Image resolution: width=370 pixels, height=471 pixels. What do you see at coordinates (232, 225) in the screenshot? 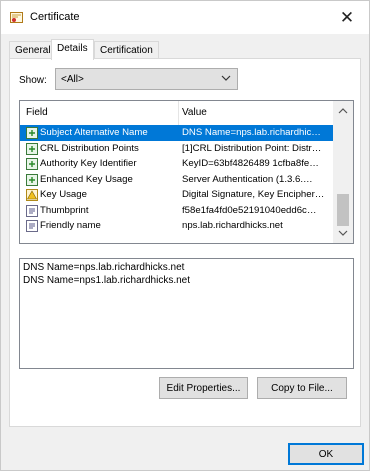
I see `row-value: nps.lab.richardhicks.net` at bounding box center [232, 225].